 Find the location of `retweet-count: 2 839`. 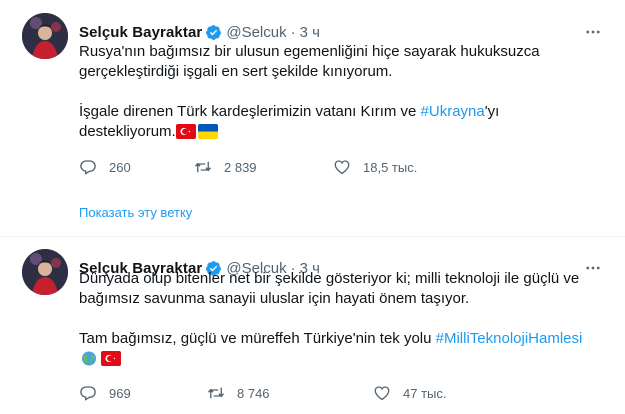

retweet-count: 2 839 is located at coordinates (240, 167).